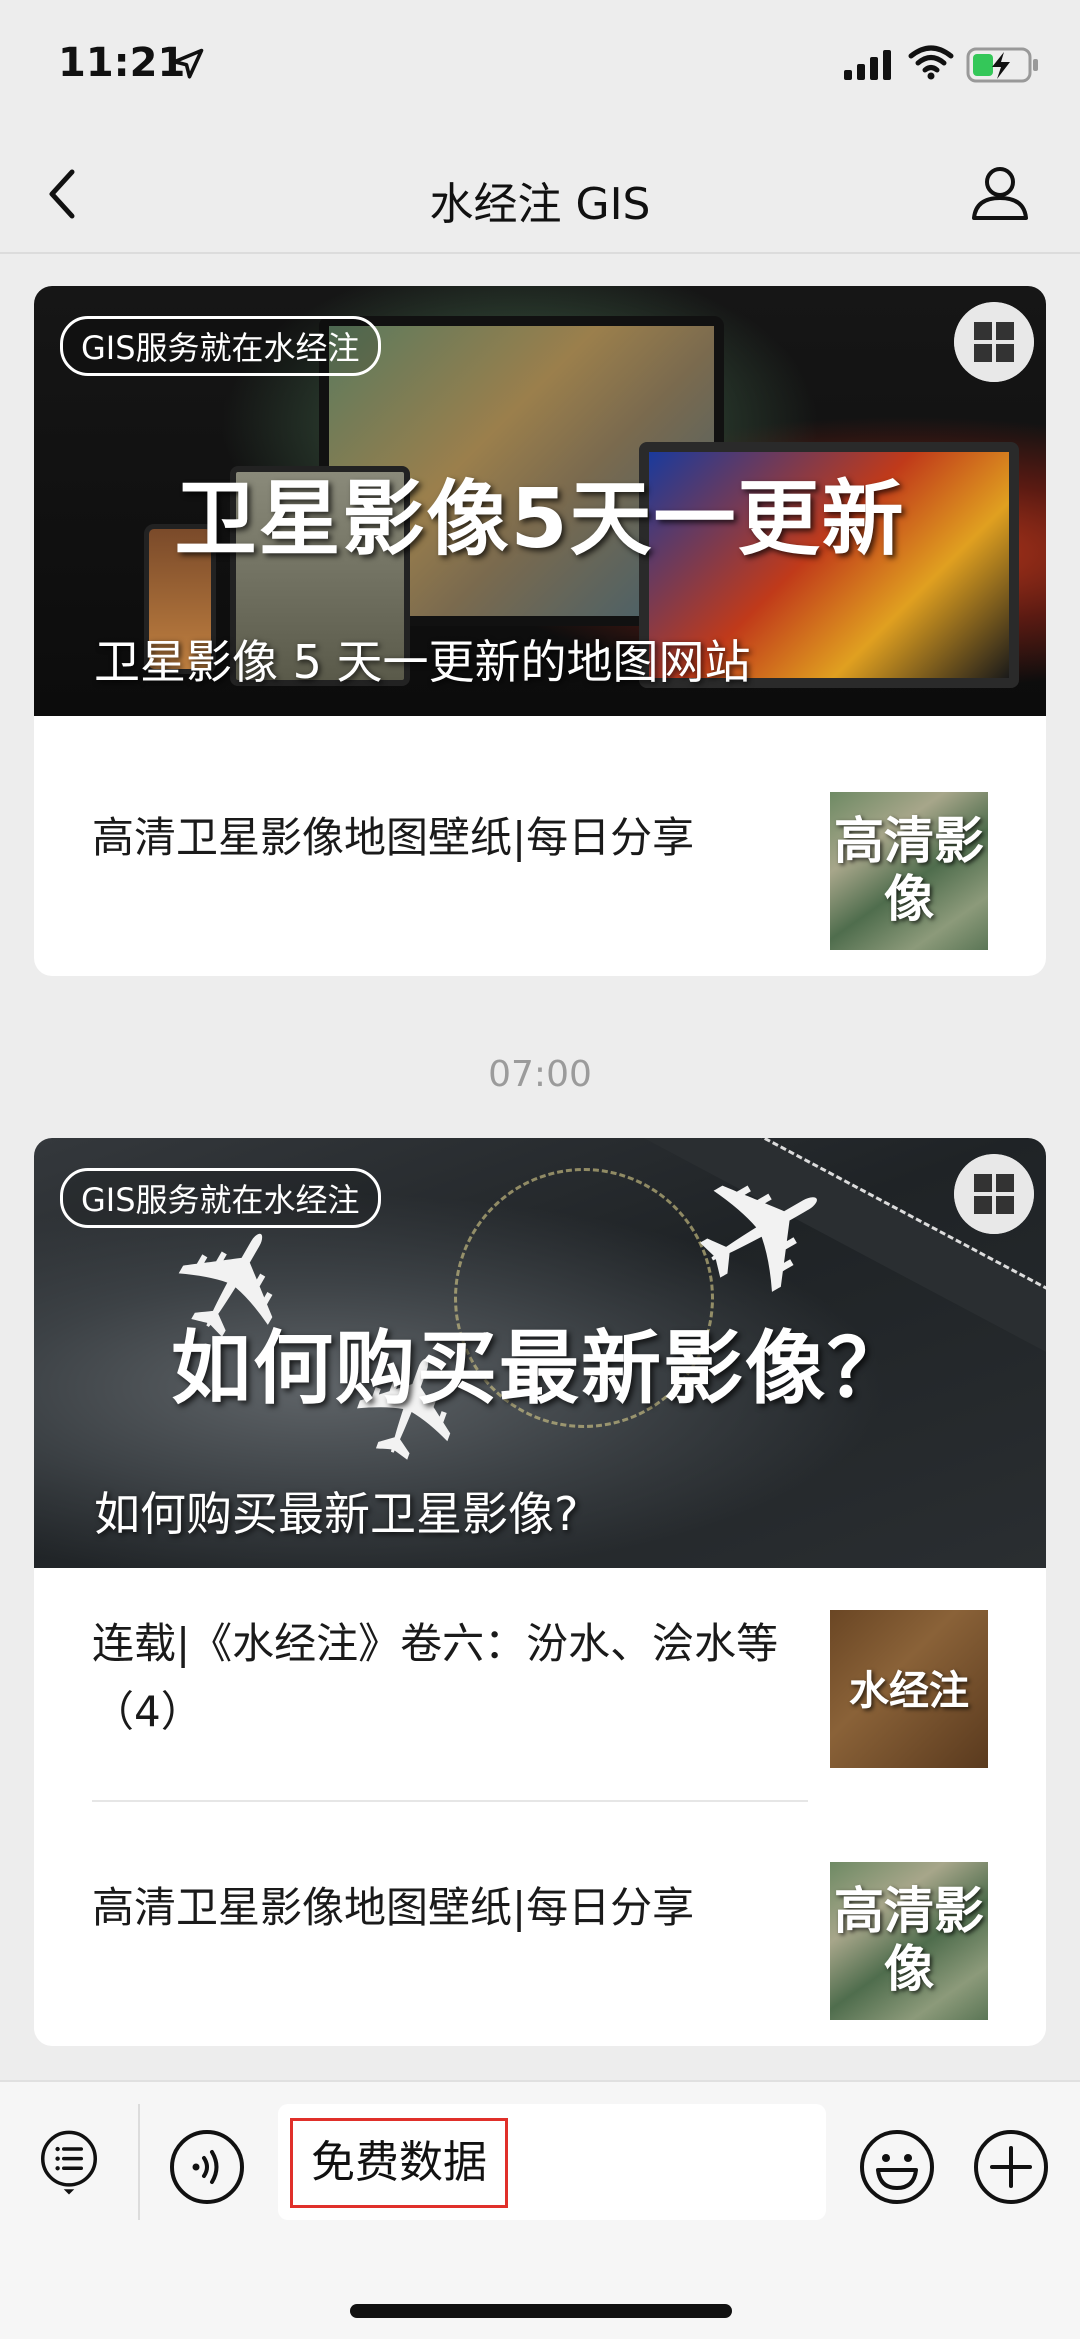 This screenshot has height=2339, width=1080. I want to click on message-timestamp: 07:00, so click(540, 1074).